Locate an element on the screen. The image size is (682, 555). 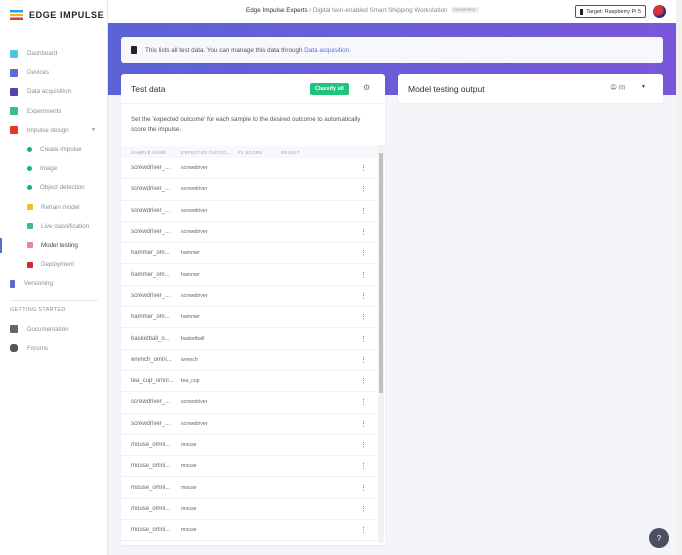
notifications-count: 🔕︎ (0) is located at coordinates (617, 88).